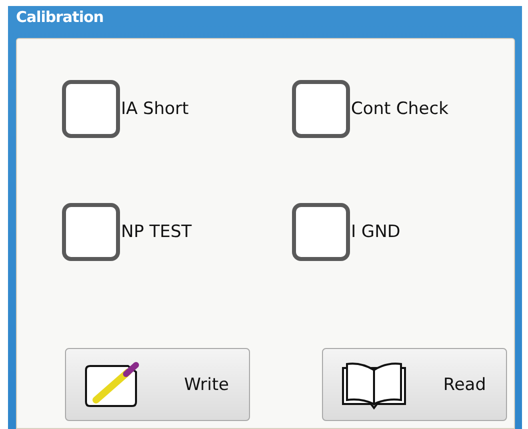  Describe the element at coordinates (375, 232) in the screenshot. I see `checkbox-label: I GND` at that location.